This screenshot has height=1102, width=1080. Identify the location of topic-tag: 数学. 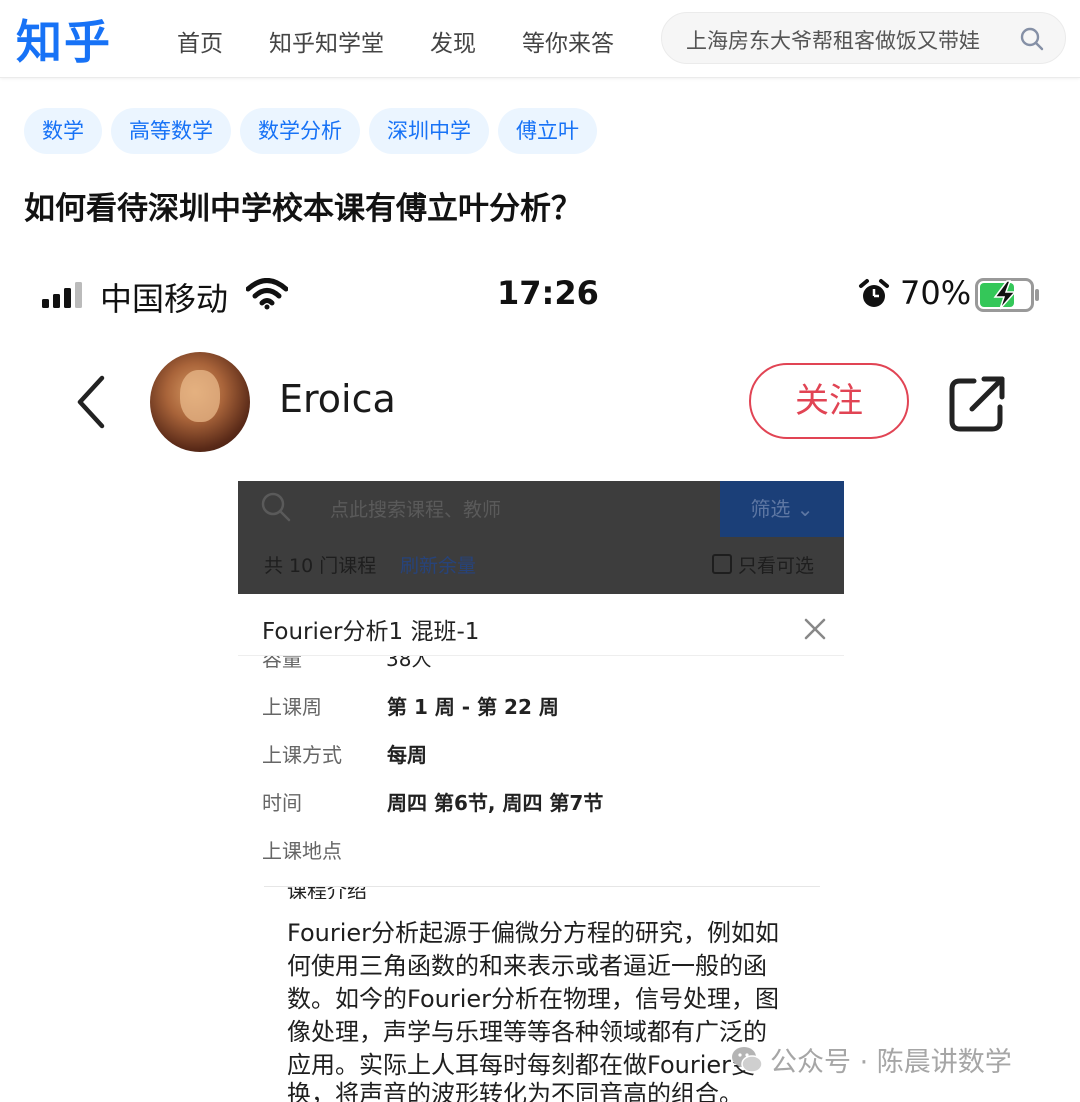
(63, 131).